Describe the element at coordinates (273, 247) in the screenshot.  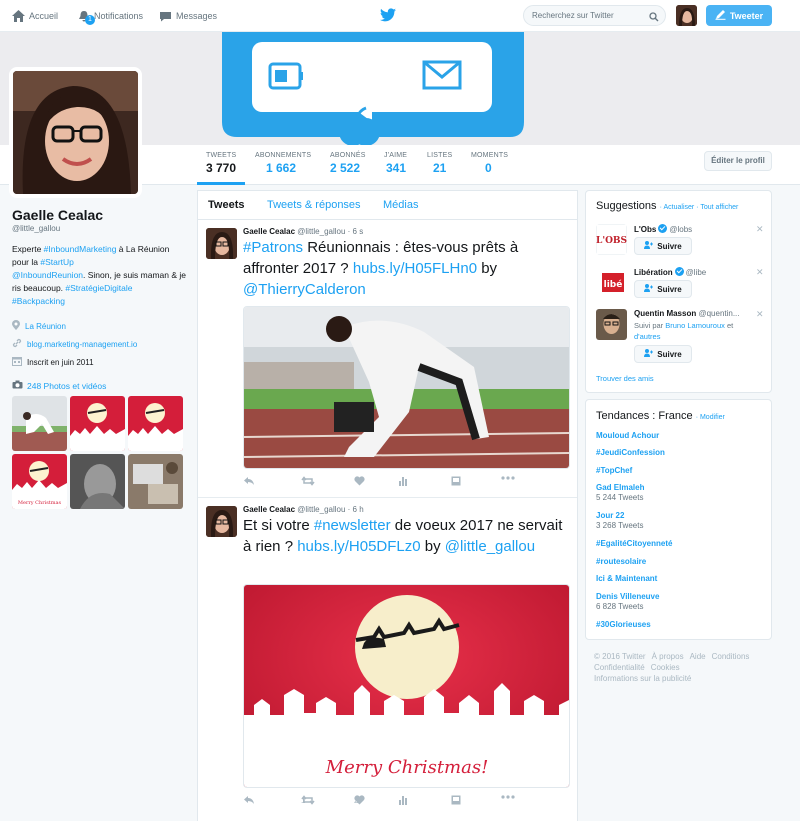
I see `tweet-hashtag: #Patrons` at that location.